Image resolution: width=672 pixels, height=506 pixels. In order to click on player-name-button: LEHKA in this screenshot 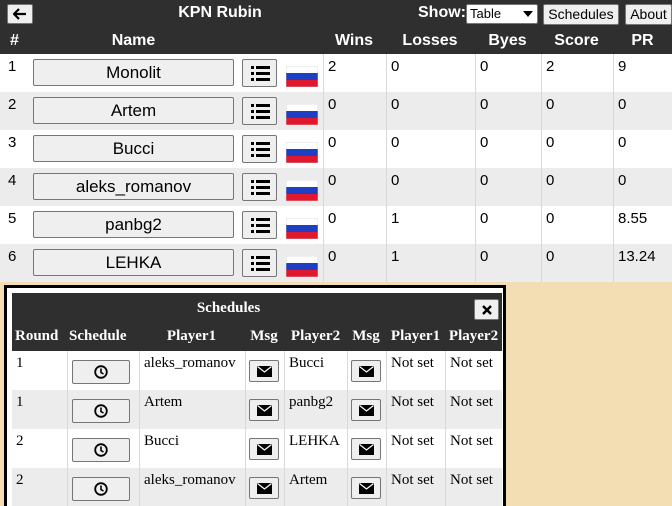, I will do `click(133, 262)`.